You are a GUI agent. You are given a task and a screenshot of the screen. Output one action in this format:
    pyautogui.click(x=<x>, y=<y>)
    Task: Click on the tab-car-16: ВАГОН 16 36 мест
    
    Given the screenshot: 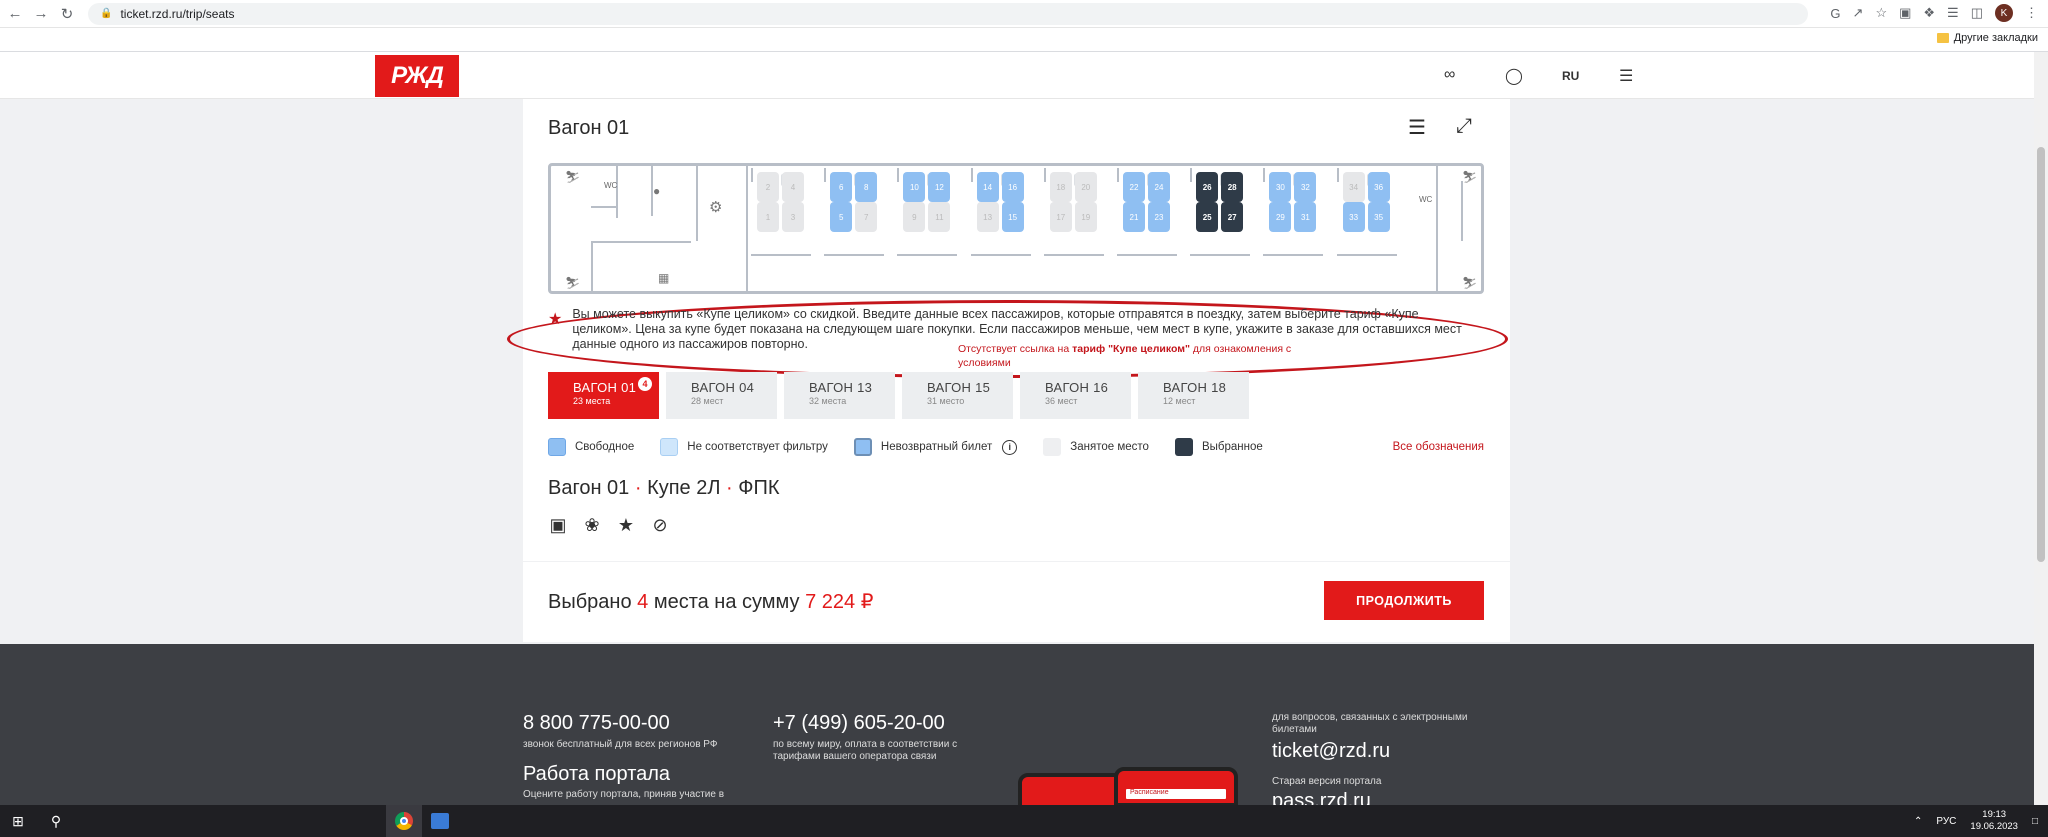 What is the action you would take?
    pyautogui.click(x=1075, y=395)
    